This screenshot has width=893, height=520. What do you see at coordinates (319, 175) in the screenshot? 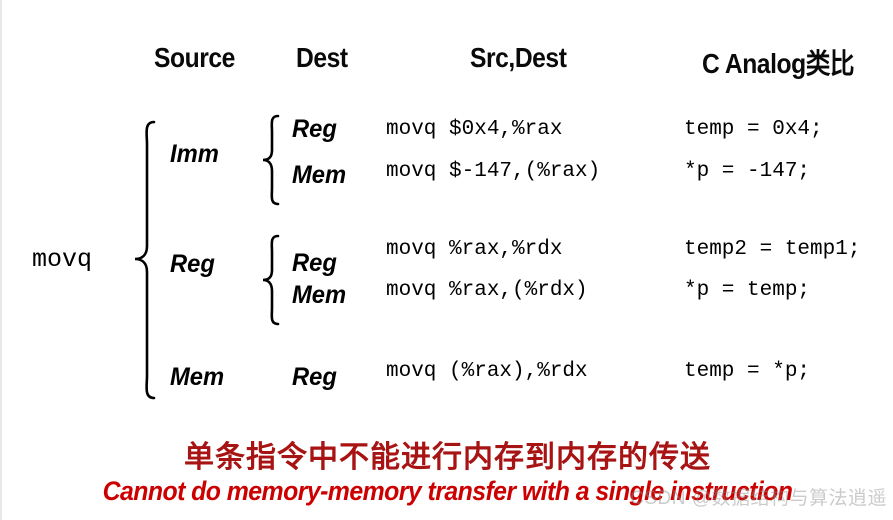
I see `dest-label-row-2: Mem` at bounding box center [319, 175].